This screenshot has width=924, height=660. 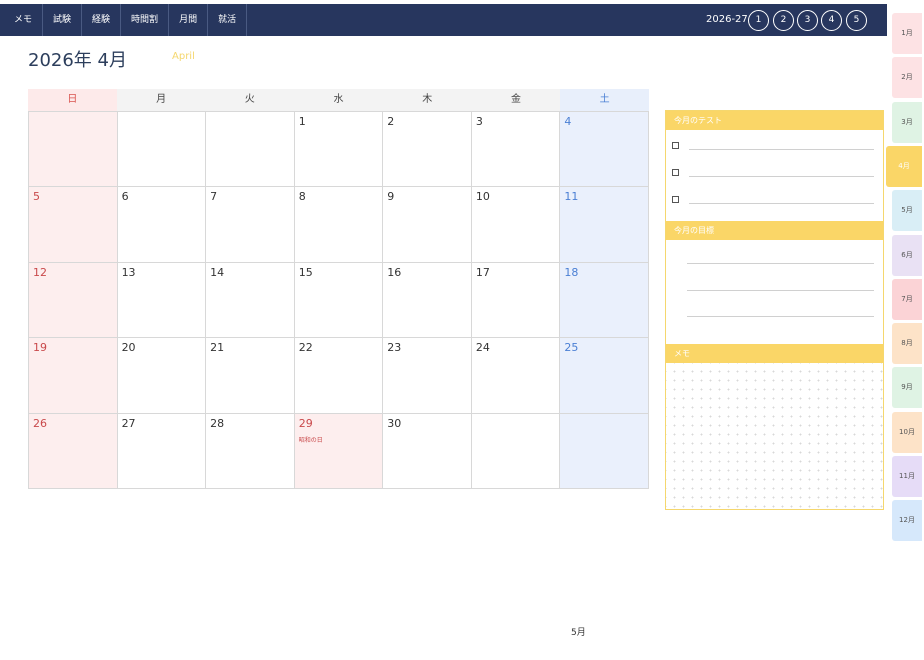 What do you see at coordinates (482, 348) in the screenshot?
I see `day-number: 24` at bounding box center [482, 348].